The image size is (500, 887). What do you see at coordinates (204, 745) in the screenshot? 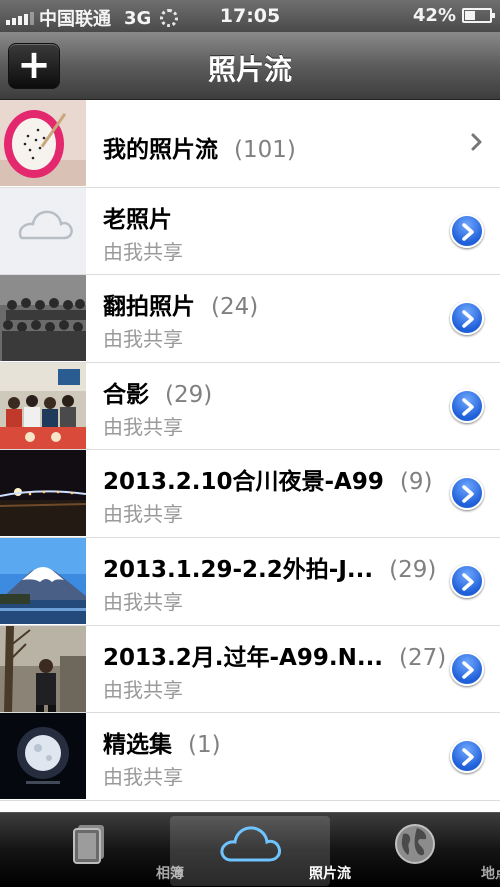
I see `photo-count: (1)` at bounding box center [204, 745].